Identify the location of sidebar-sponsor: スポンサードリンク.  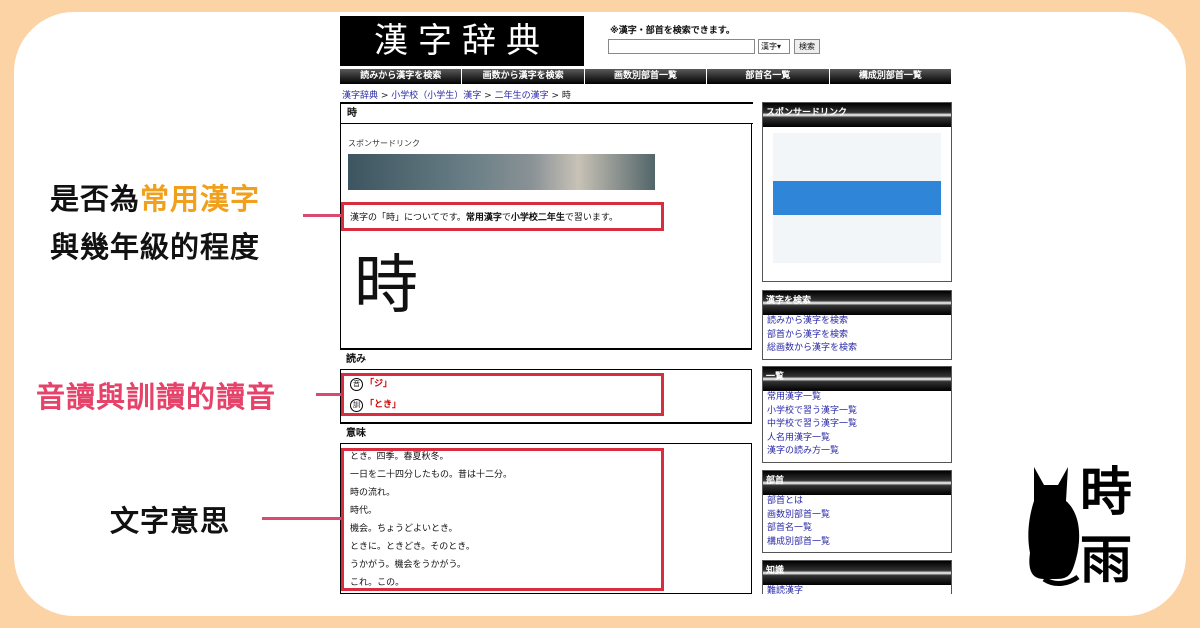
(857, 192).